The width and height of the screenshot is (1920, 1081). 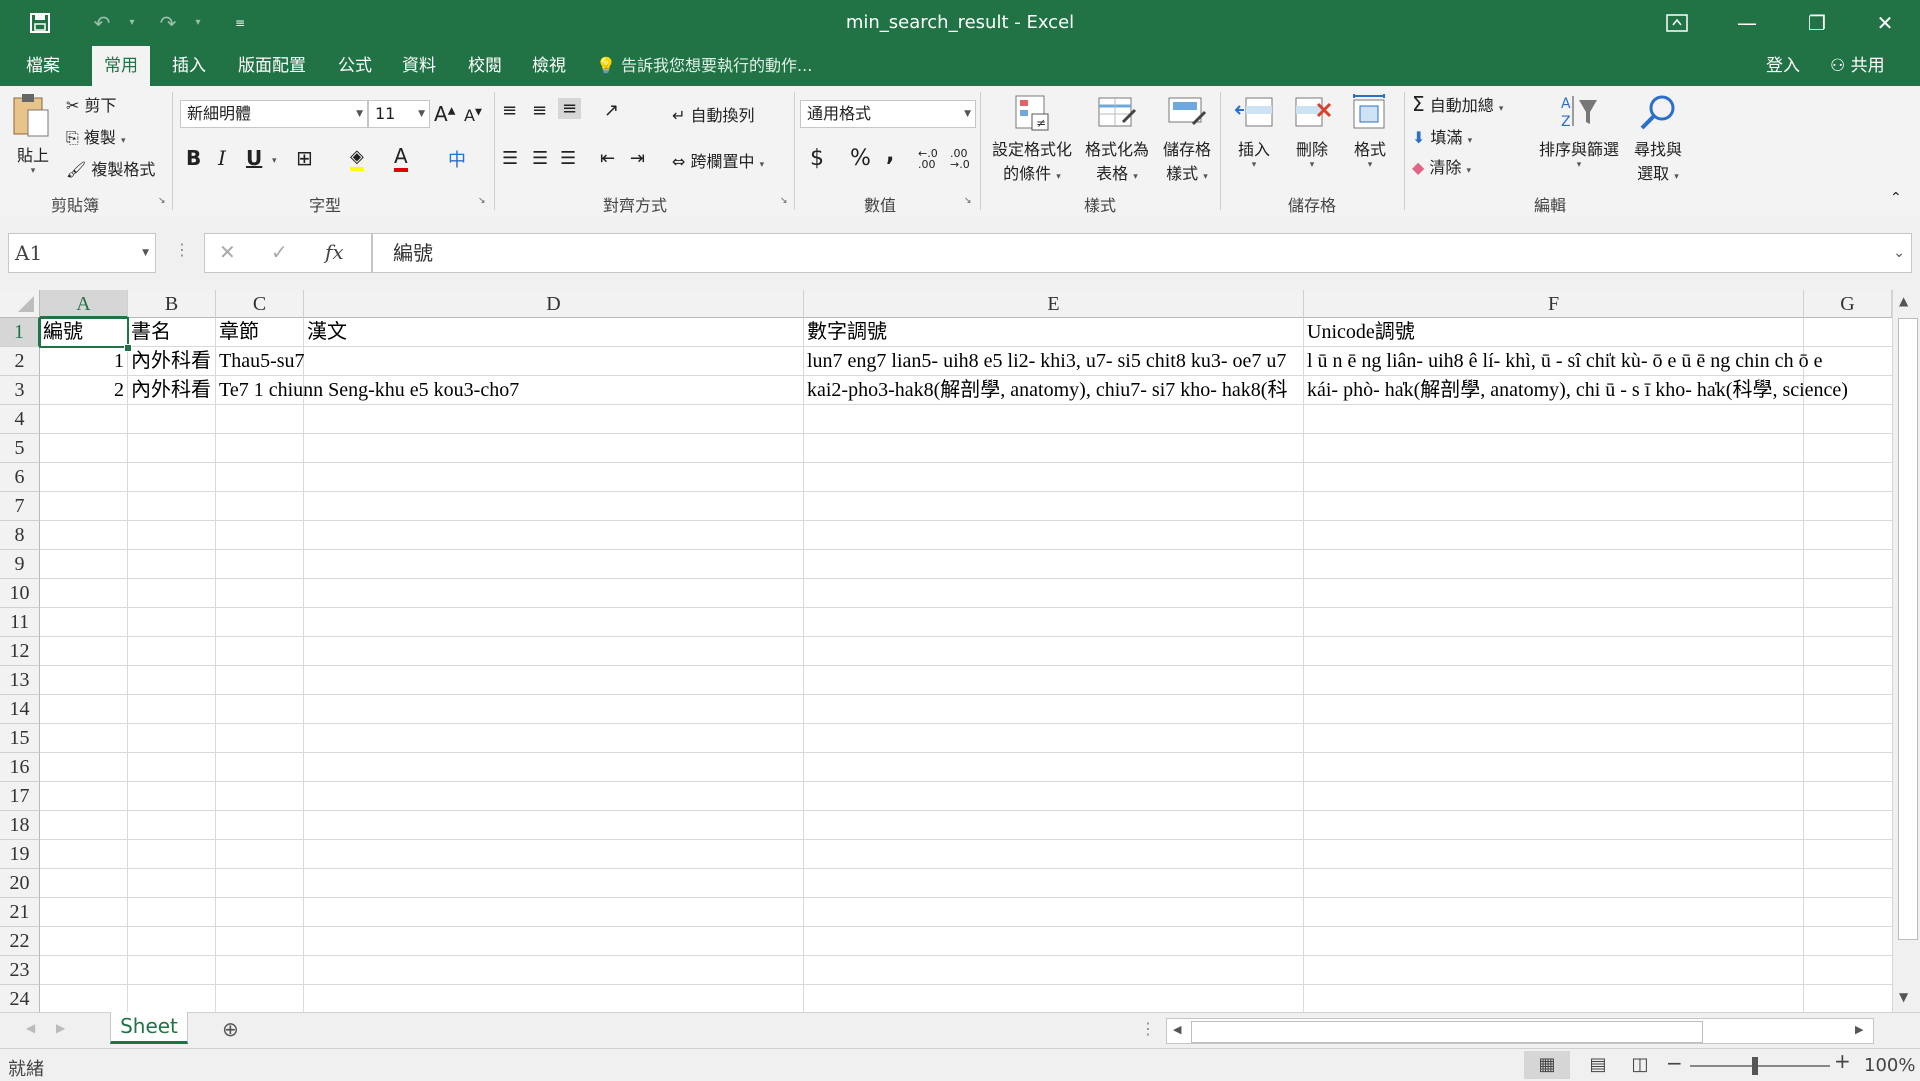 I want to click on tab-home: 常用, so click(x=121, y=66).